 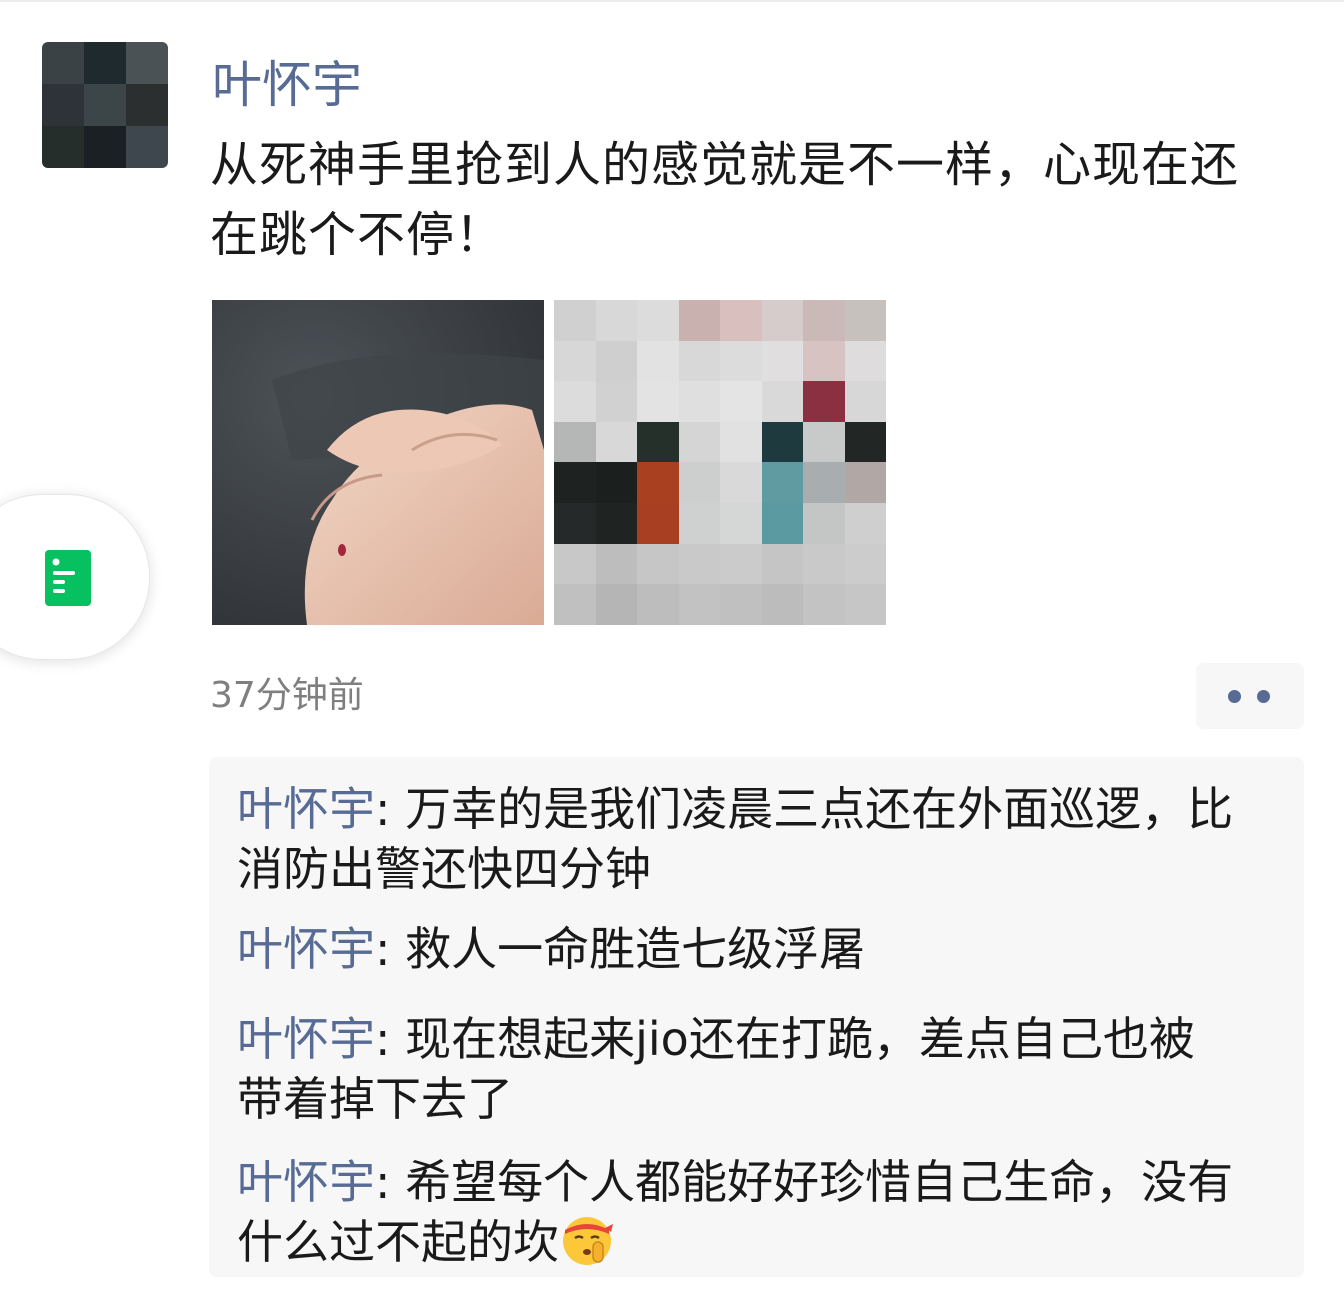 What do you see at coordinates (287, 85) in the screenshot?
I see `post-author-name: 叶怀宇` at bounding box center [287, 85].